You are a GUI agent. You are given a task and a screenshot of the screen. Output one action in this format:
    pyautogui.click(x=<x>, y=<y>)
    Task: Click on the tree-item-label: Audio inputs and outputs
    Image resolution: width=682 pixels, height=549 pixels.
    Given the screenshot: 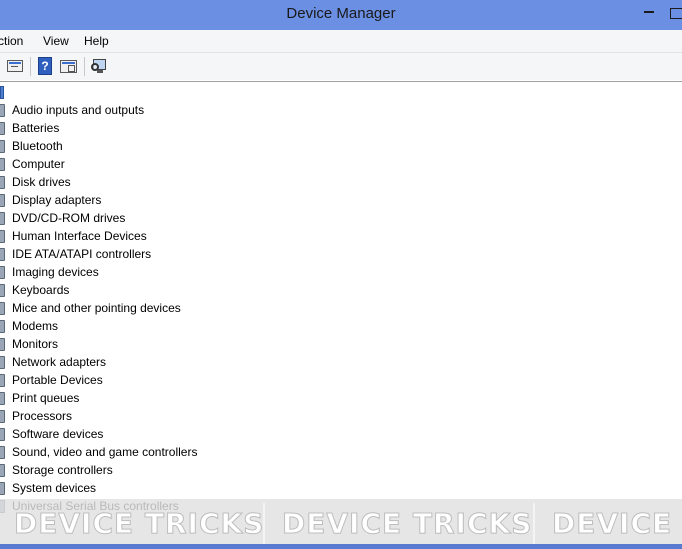 What is the action you would take?
    pyautogui.click(x=78, y=110)
    